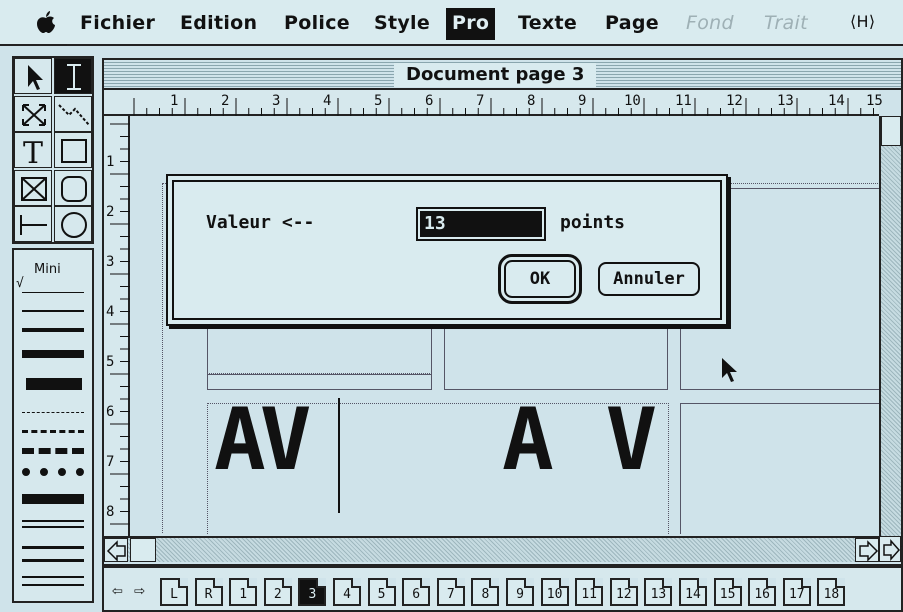 Image resolution: width=903 pixels, height=612 pixels. Describe the element at coordinates (312, 592) in the screenshot. I see `page-tab: 3` at that location.